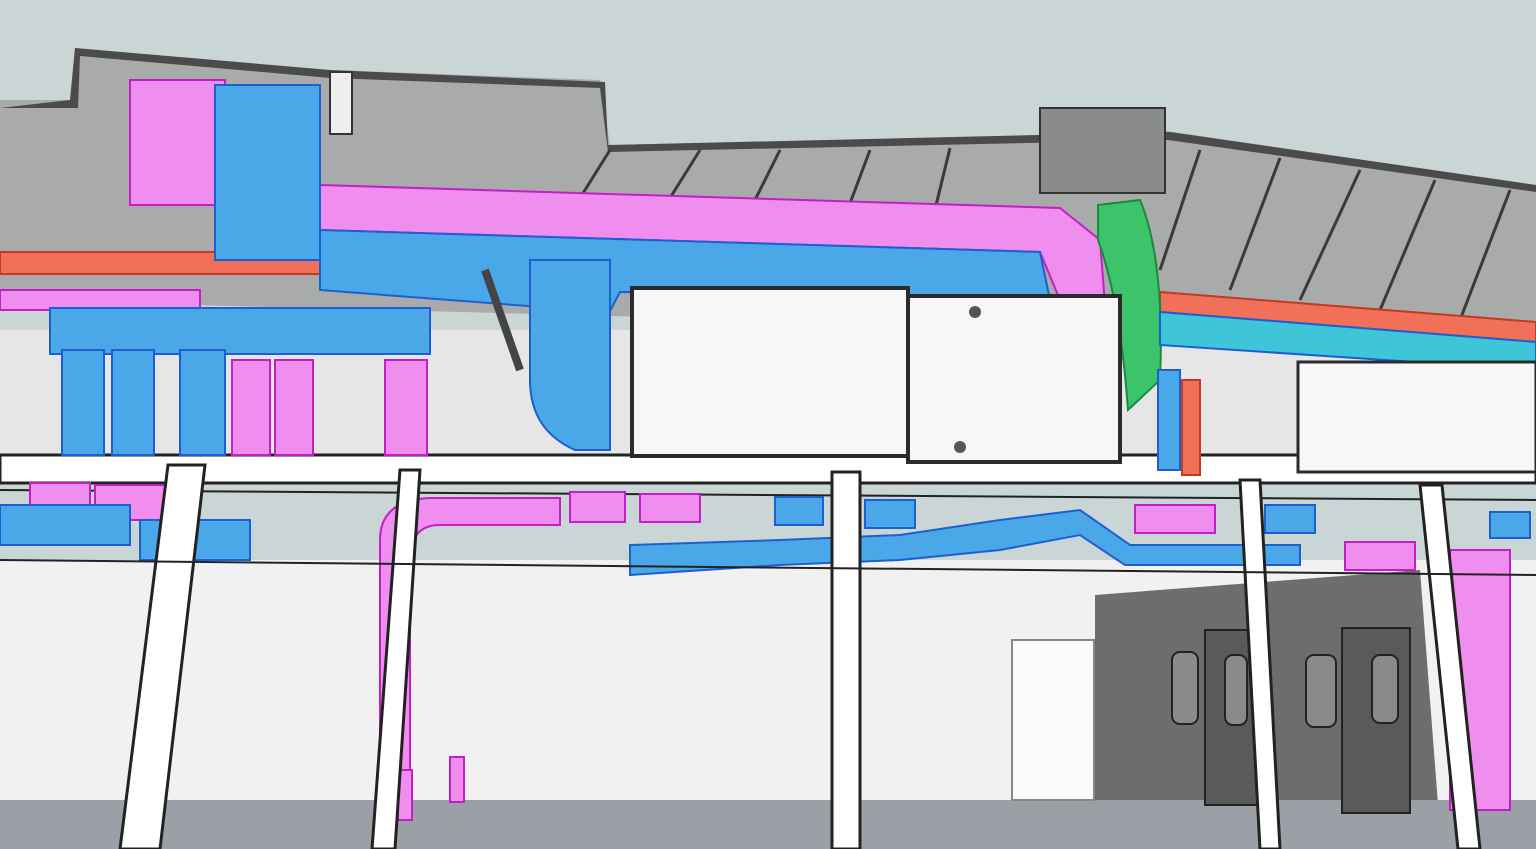 This screenshot has width=1536, height=849. I want to click on air-handling-unit-icon, so click(876, 375).